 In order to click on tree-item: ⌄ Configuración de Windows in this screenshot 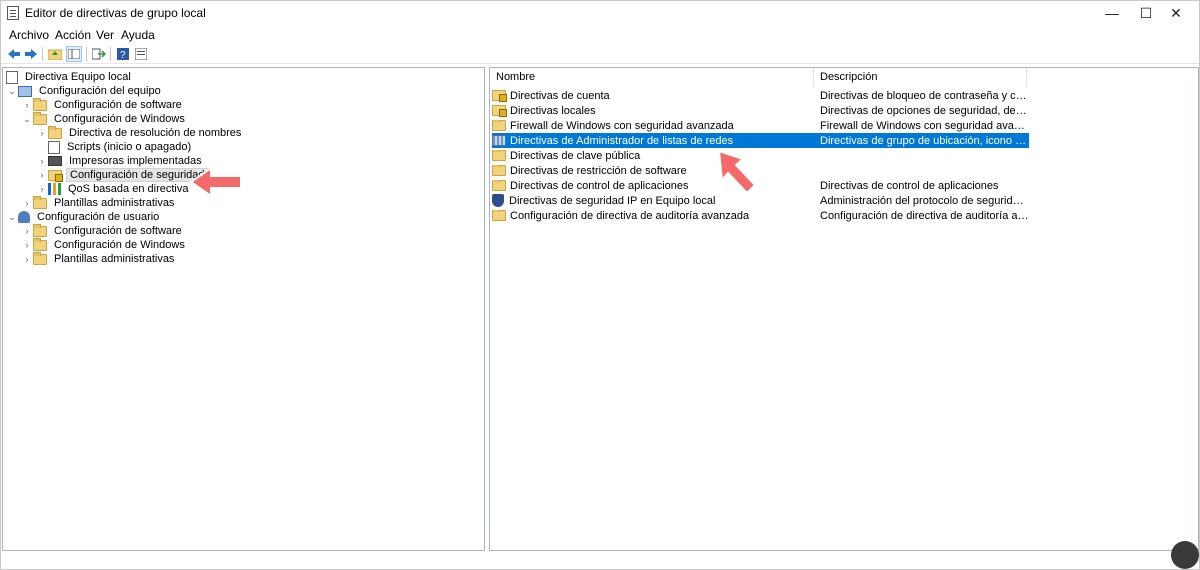, I will do `click(104, 118)`.